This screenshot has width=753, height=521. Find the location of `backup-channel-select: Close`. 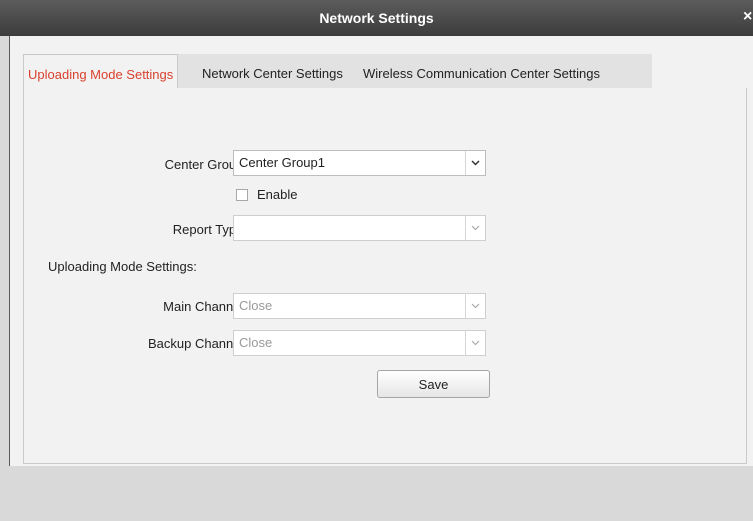

backup-channel-select: Close is located at coordinates (359, 343).